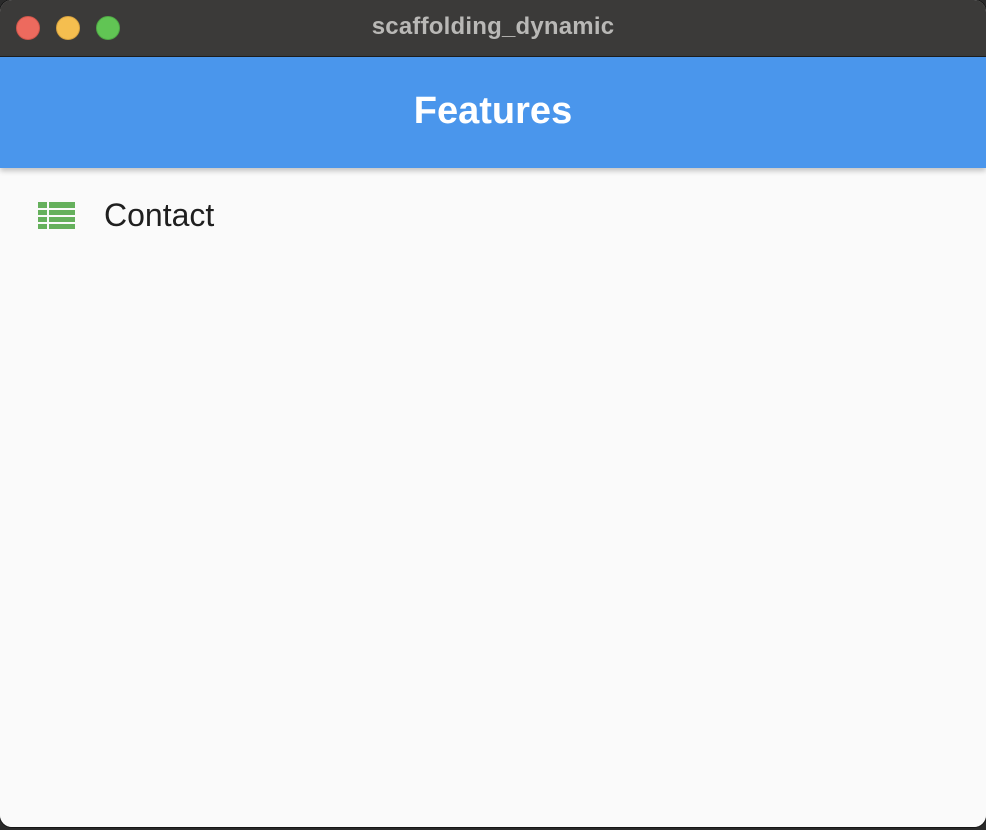 Image resolution: width=986 pixels, height=830 pixels. Describe the element at coordinates (493, 216) in the screenshot. I see `list-item-contact: Contact` at that location.